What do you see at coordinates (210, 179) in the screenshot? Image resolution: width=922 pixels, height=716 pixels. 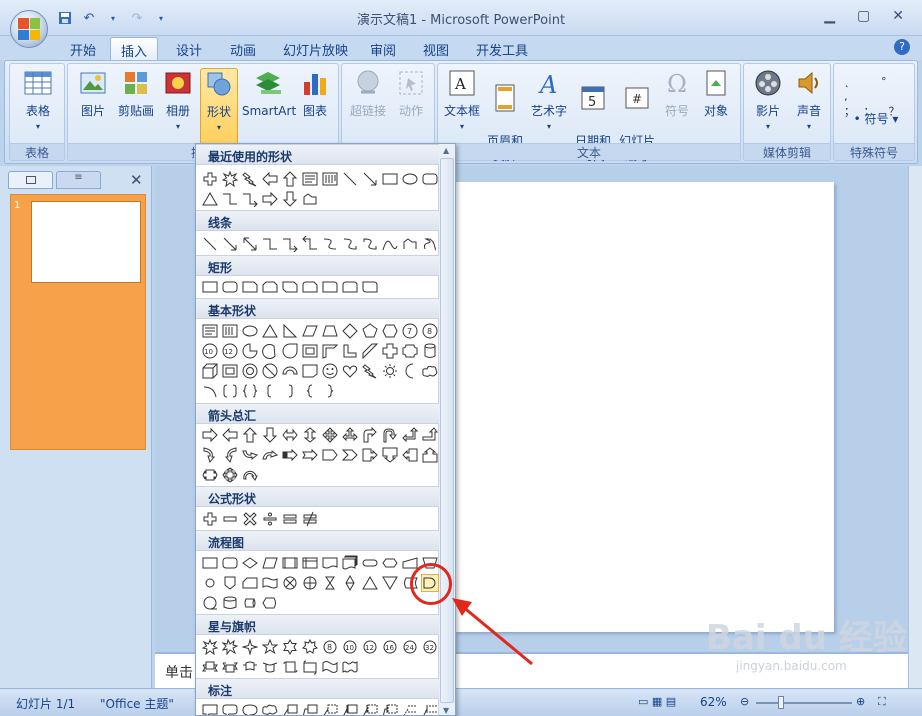 I see `plus-shape-icon` at bounding box center [210, 179].